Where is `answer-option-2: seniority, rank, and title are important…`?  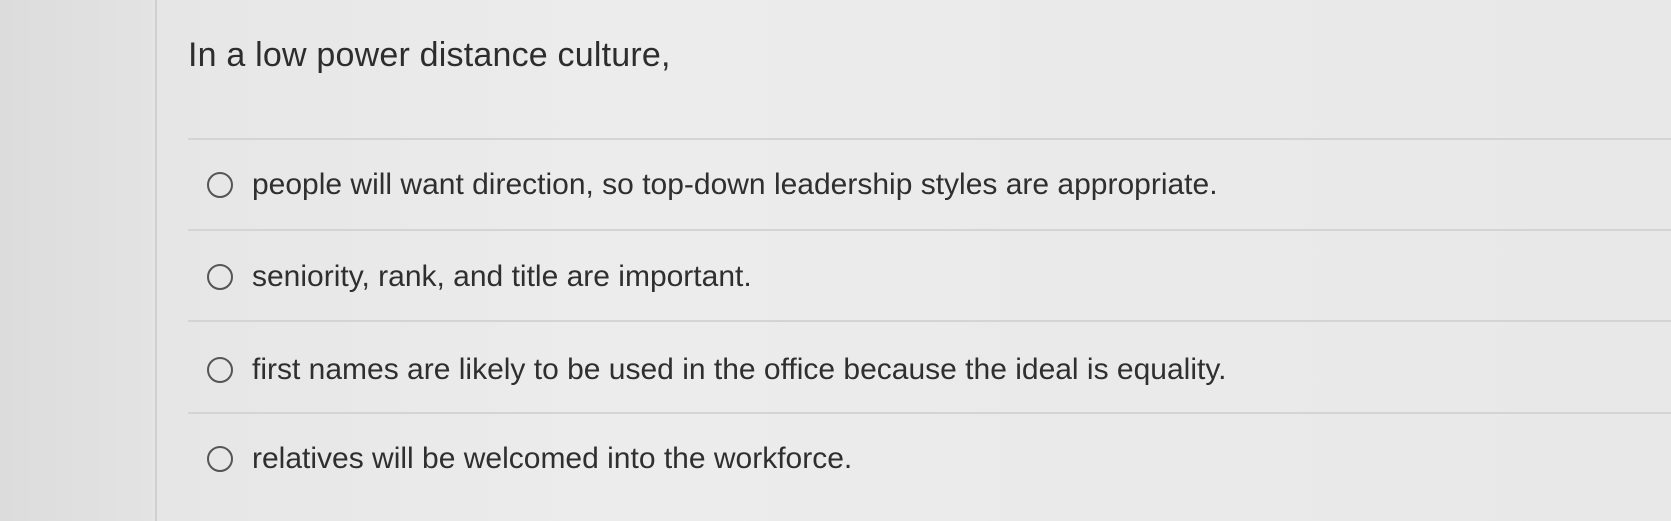 answer-option-2: seniority, rank, and title are important… is located at coordinates (479, 277).